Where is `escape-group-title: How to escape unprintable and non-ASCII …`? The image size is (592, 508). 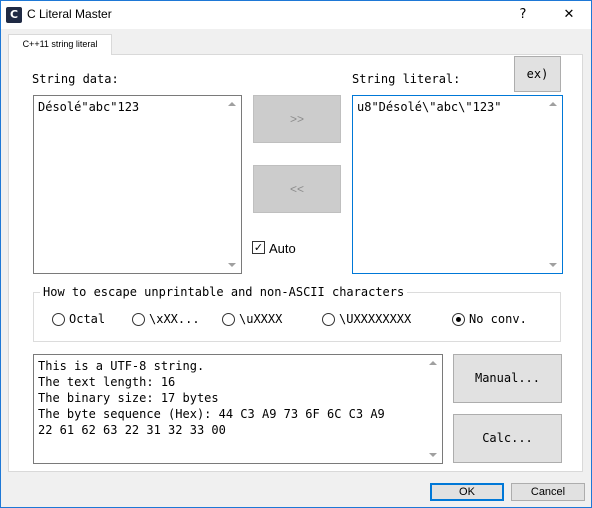 escape-group-title: How to escape unprintable and non-ASCII … is located at coordinates (224, 292).